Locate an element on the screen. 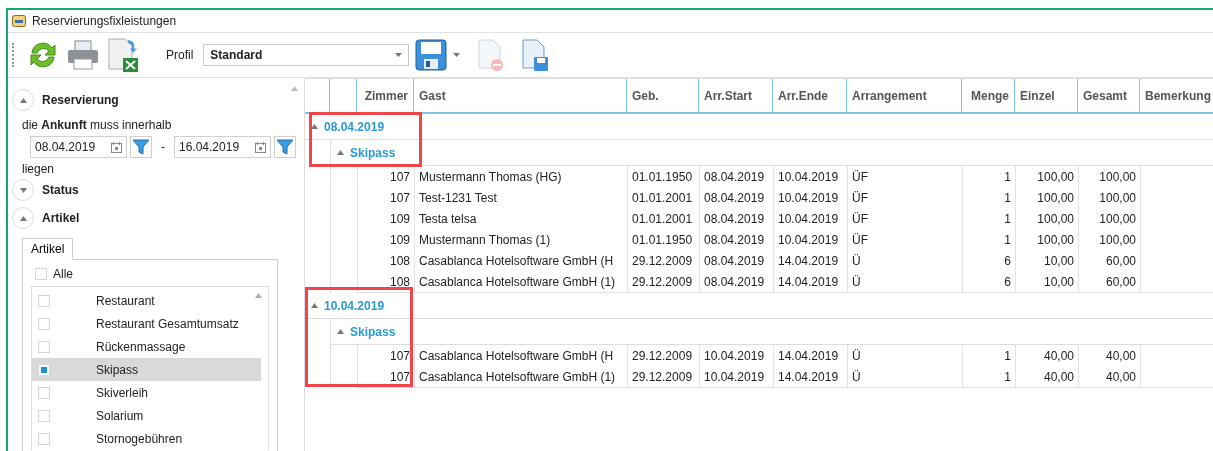  column-header: Gast is located at coordinates (520, 95).